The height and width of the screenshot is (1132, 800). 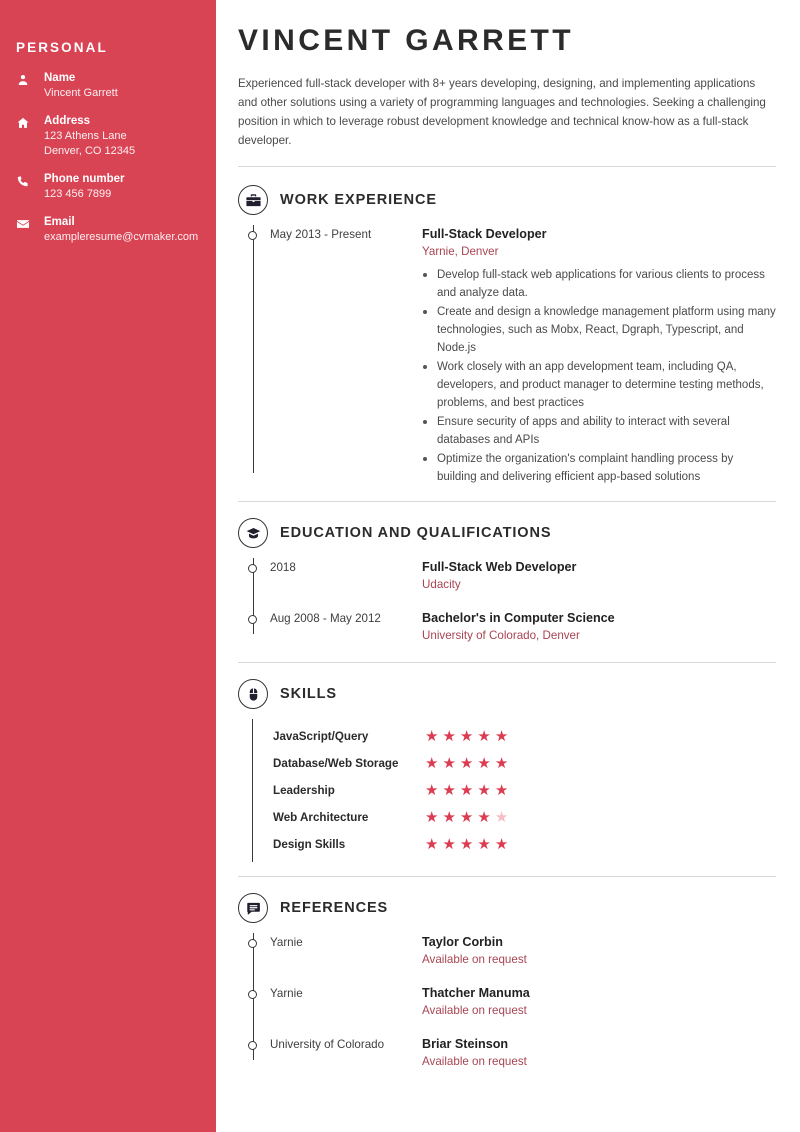 I want to click on page-title: VINCENT GARRETT, so click(x=406, y=40).